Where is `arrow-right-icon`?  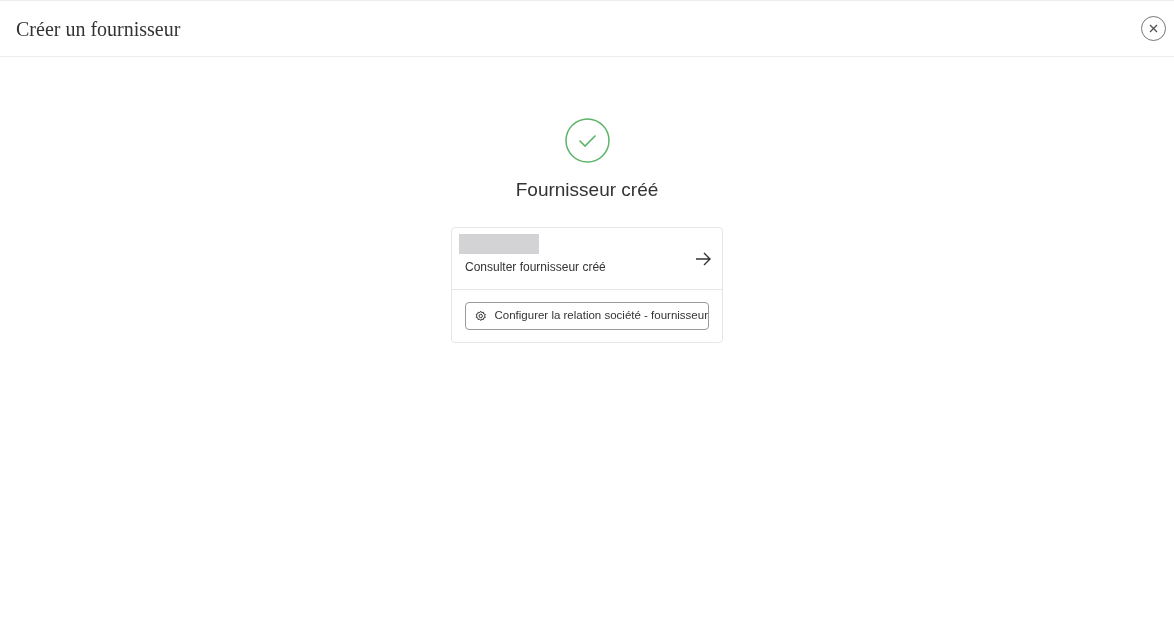 arrow-right-icon is located at coordinates (703, 258).